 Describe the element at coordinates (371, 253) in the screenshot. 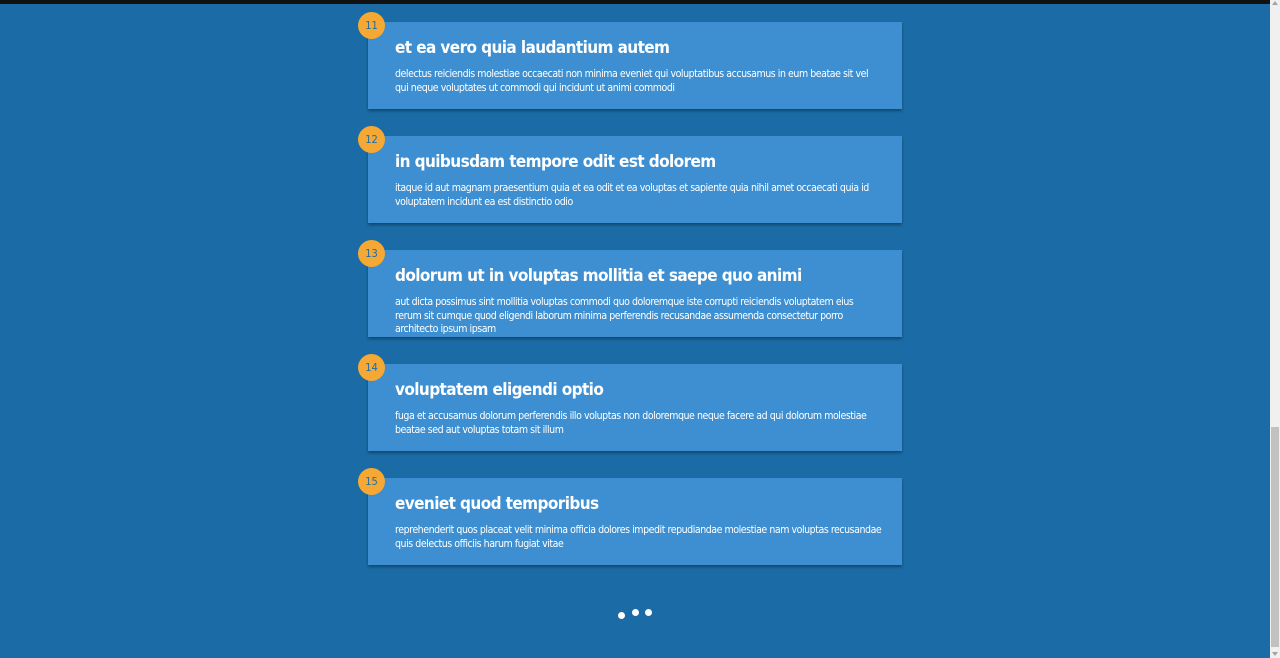

I see `post-number-badge: 13` at that location.